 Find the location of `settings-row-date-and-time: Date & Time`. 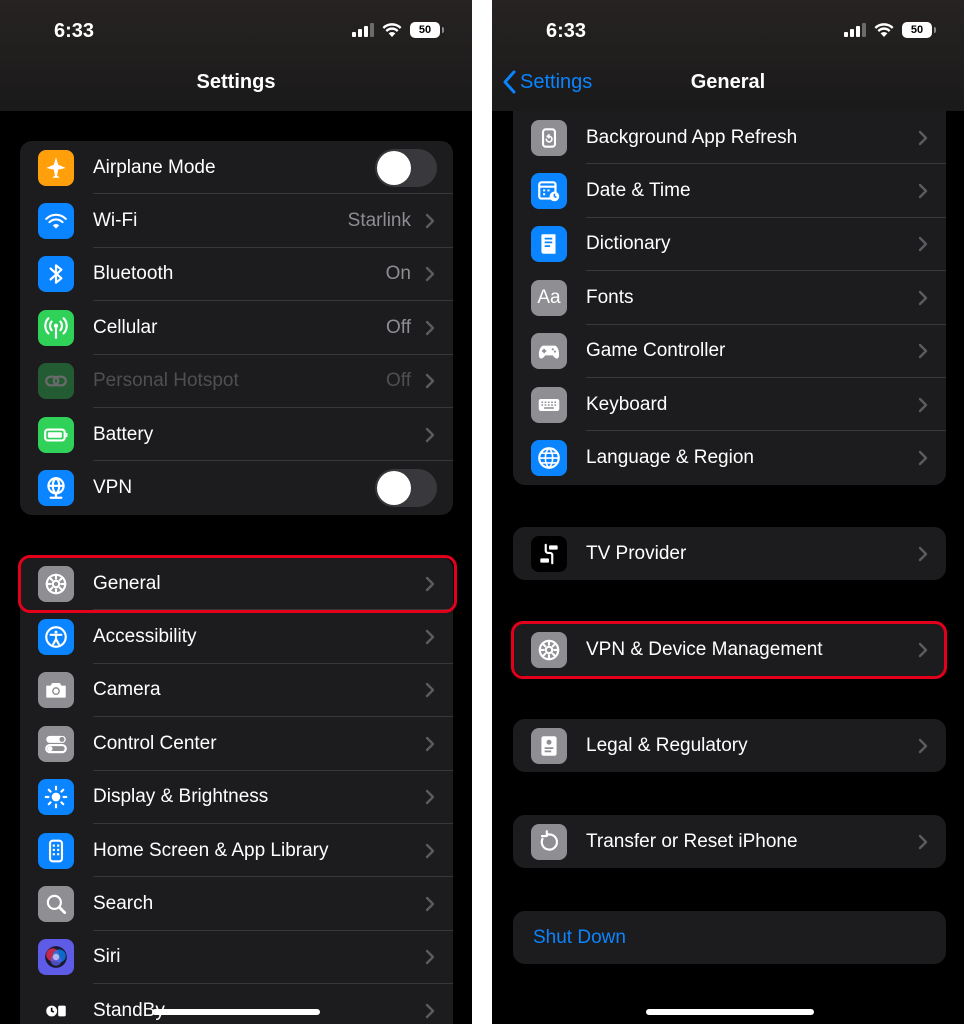

settings-row-date-and-time: Date & Time is located at coordinates (729, 191).